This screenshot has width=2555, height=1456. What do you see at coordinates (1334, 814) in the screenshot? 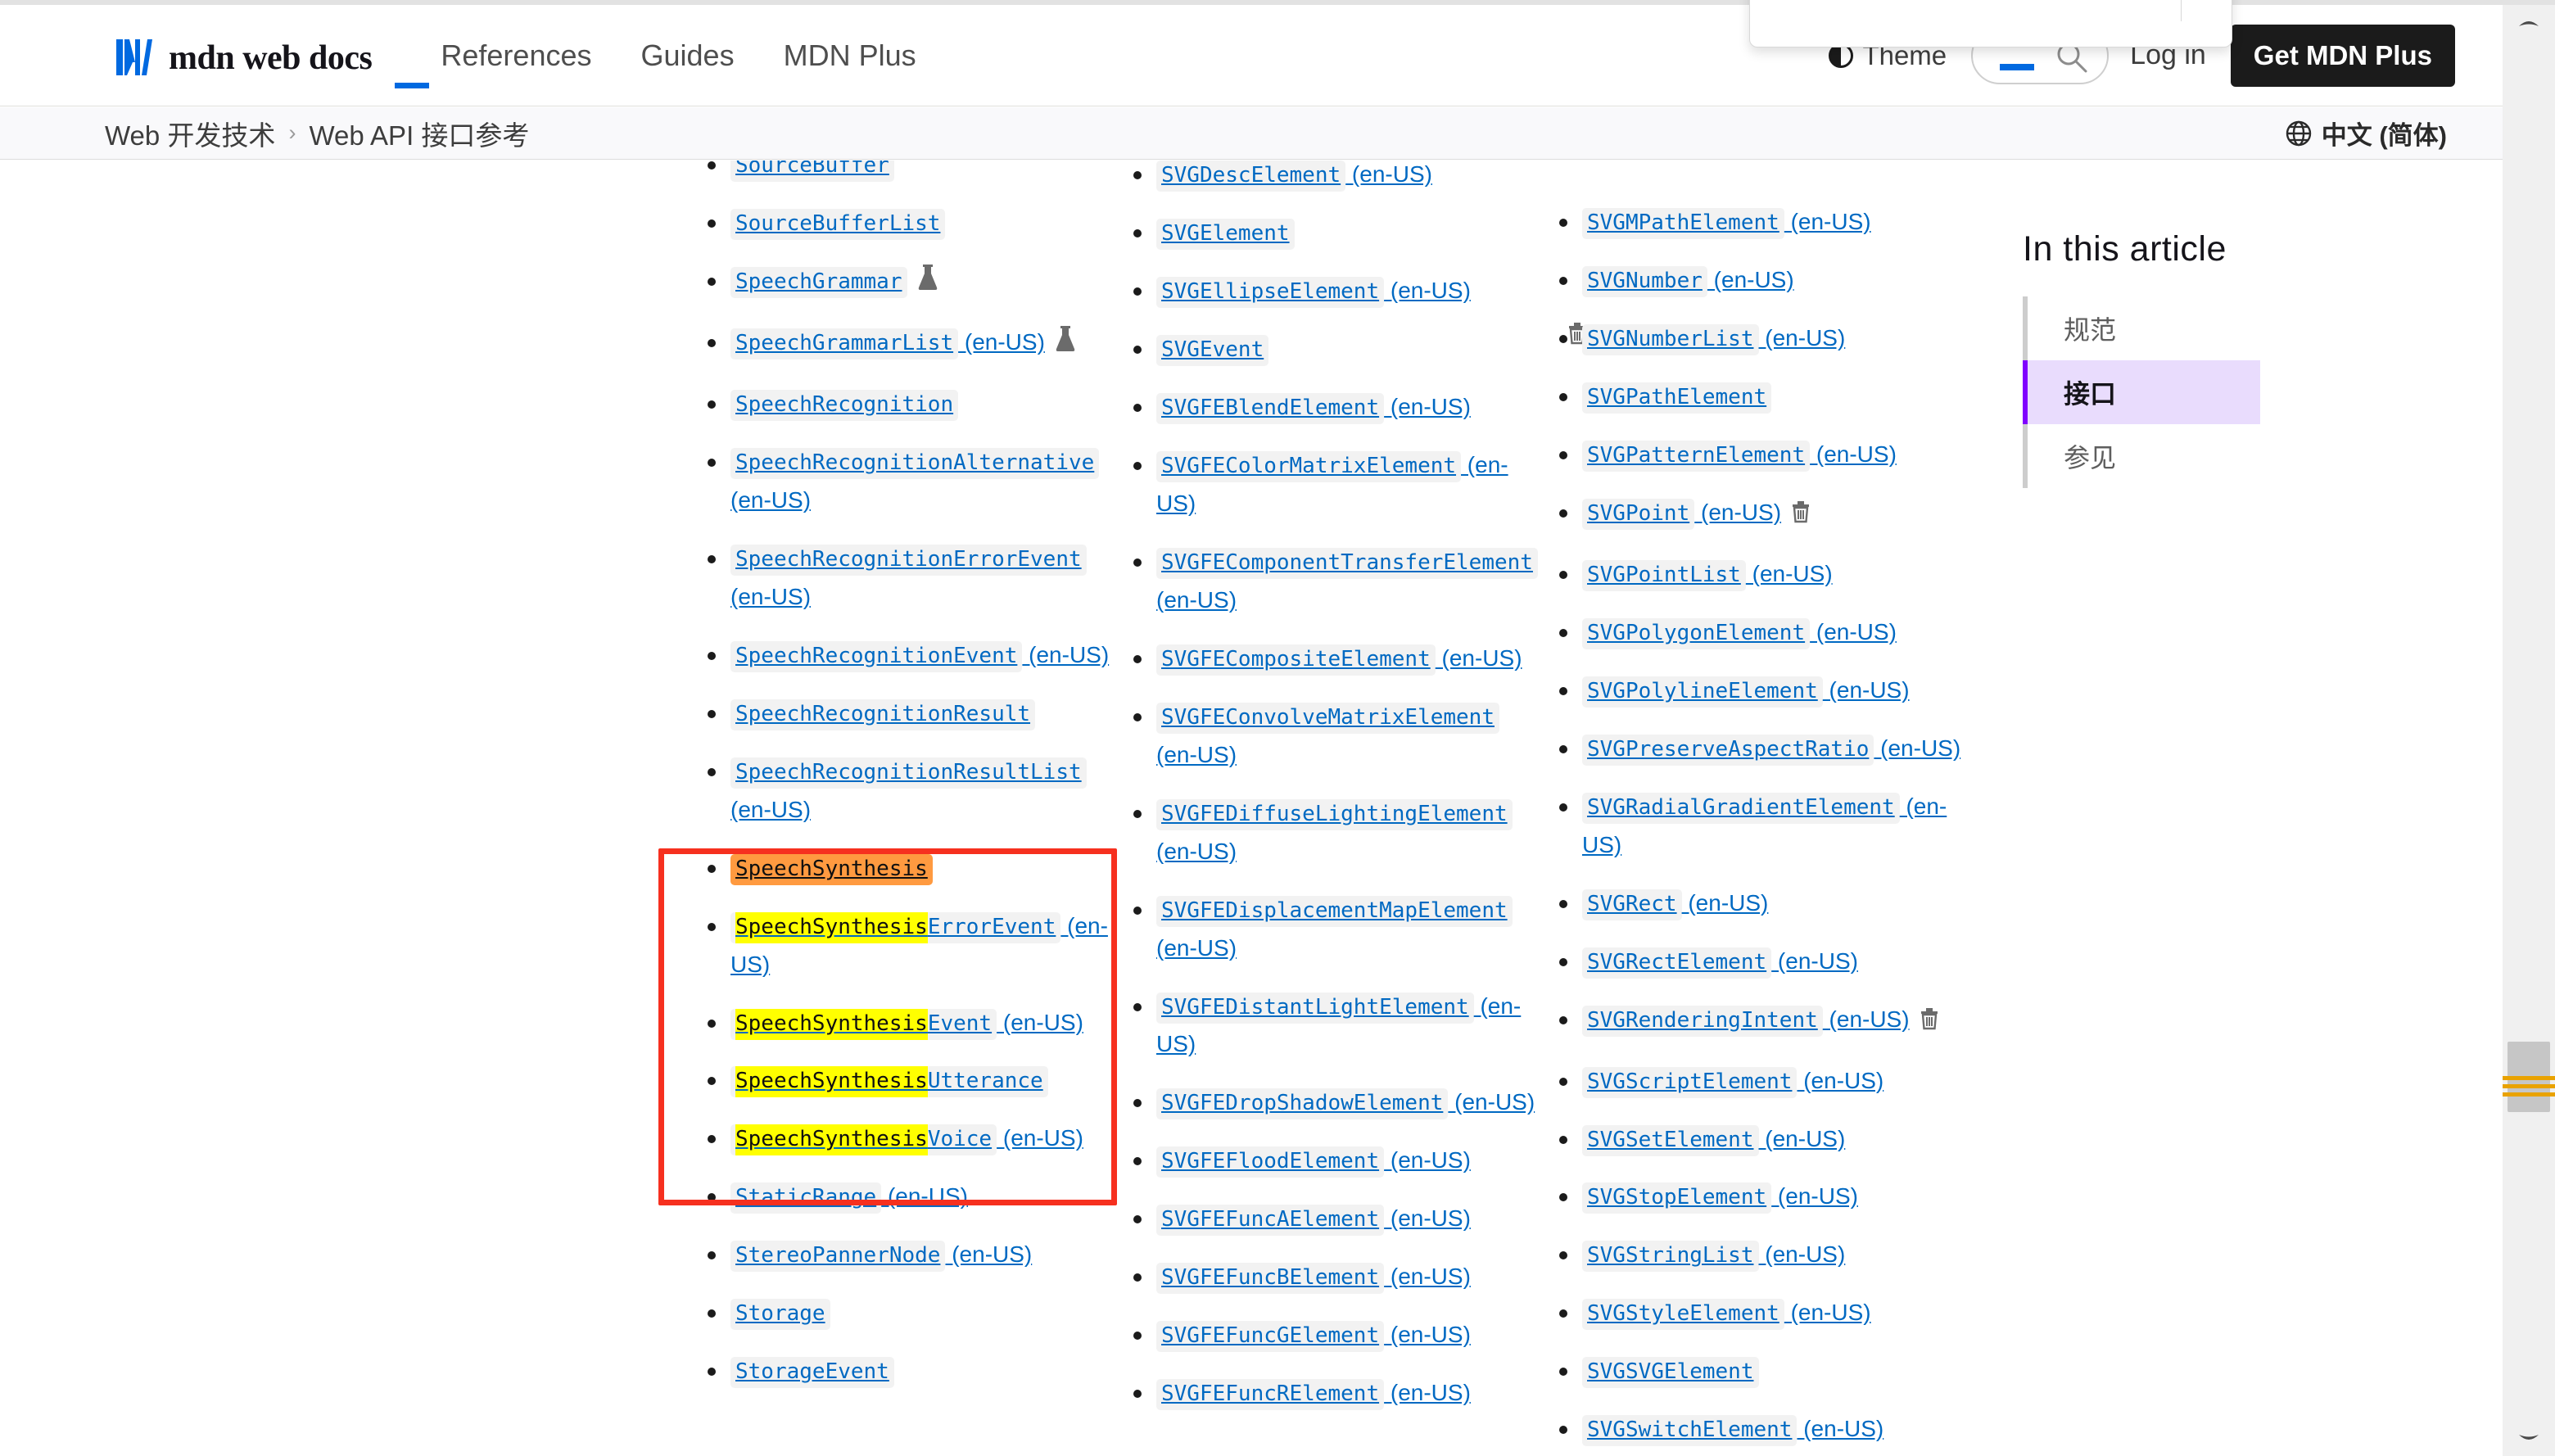
I see `api-link-SVGFEDiffuseLightingElement: SVGFEDiffuseLightingElement` at bounding box center [1334, 814].